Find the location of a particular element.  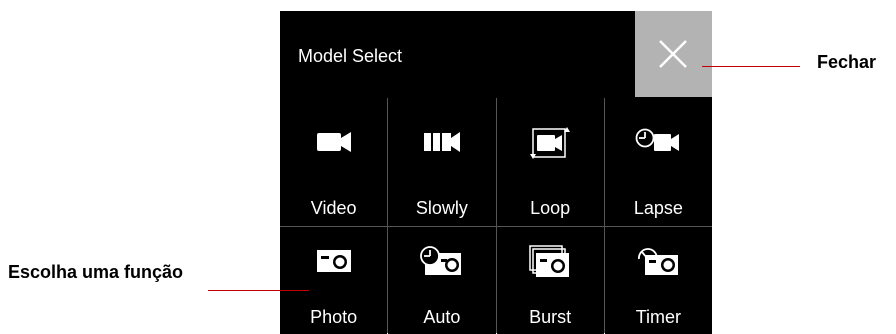

panel-header: Model Select is located at coordinates (496, 54).